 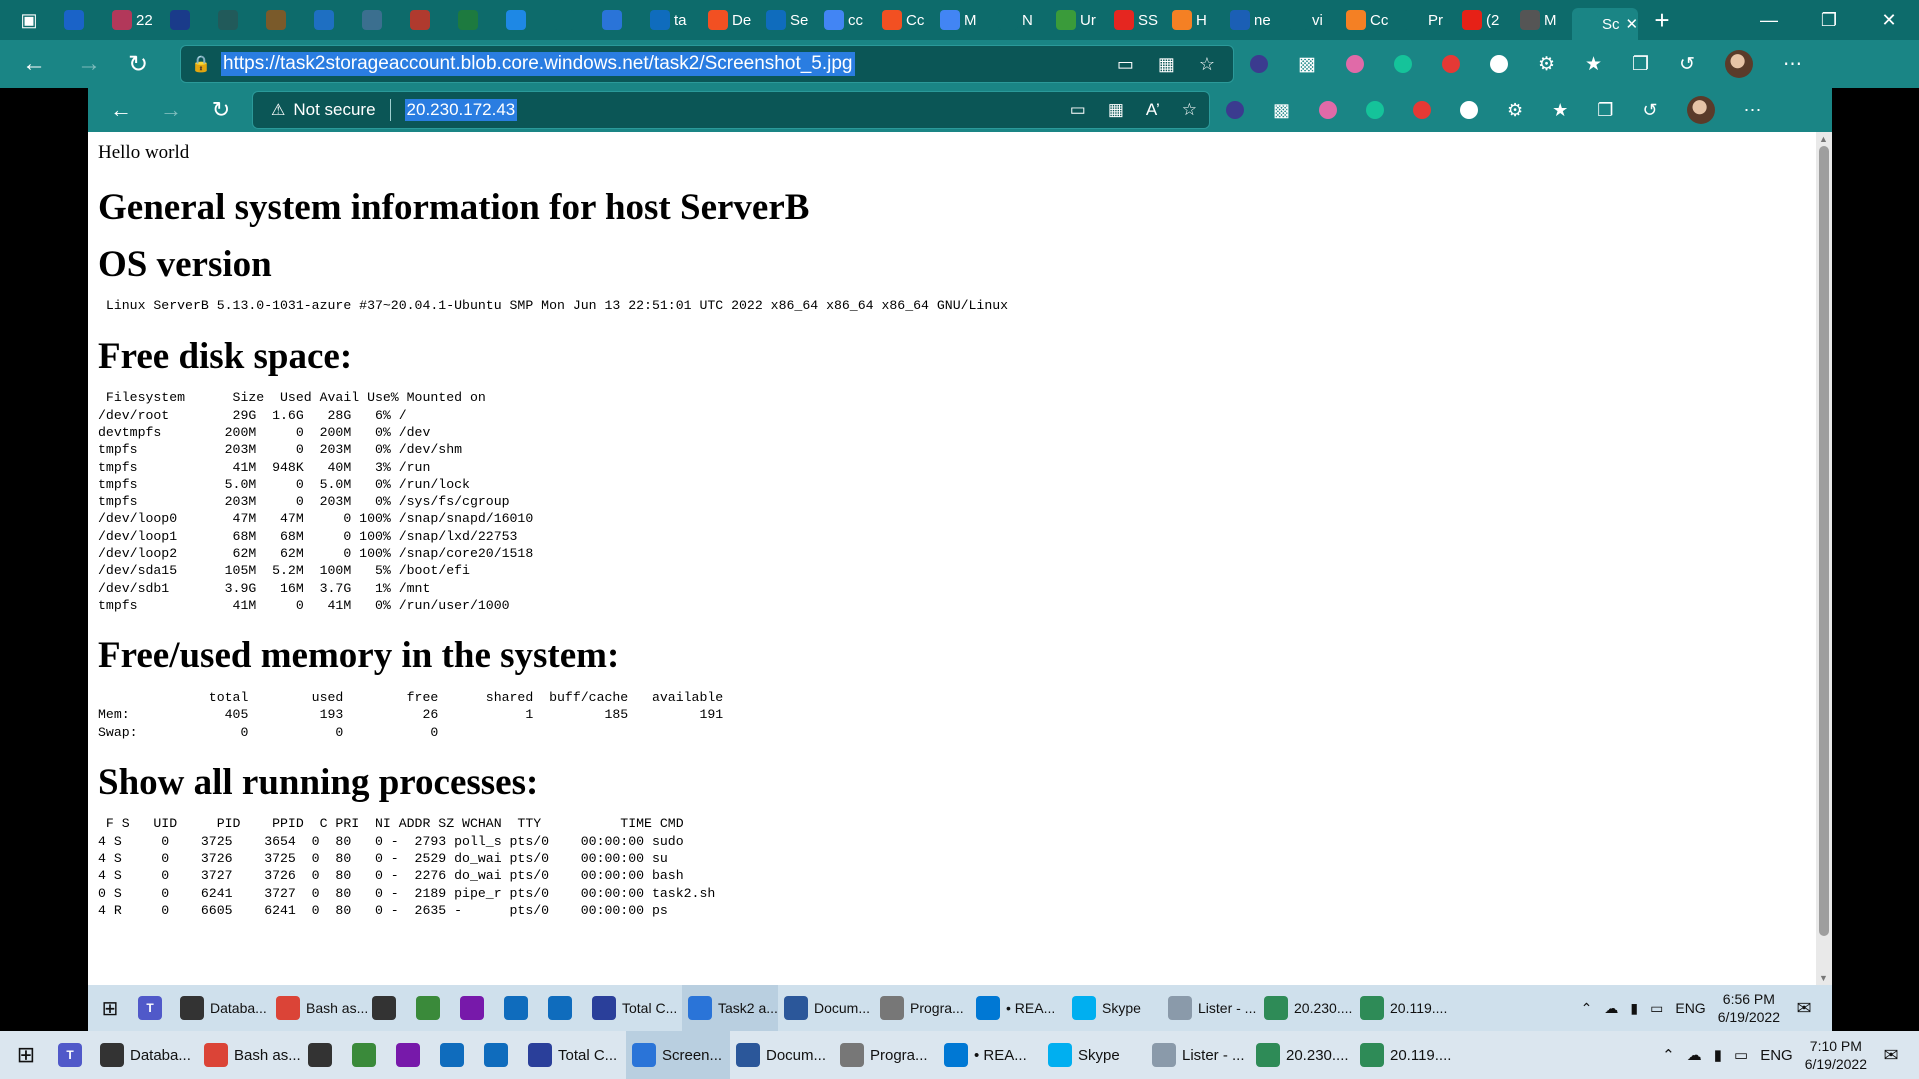 I want to click on inner-app-available-icon: ▭, so click(x=1078, y=110).